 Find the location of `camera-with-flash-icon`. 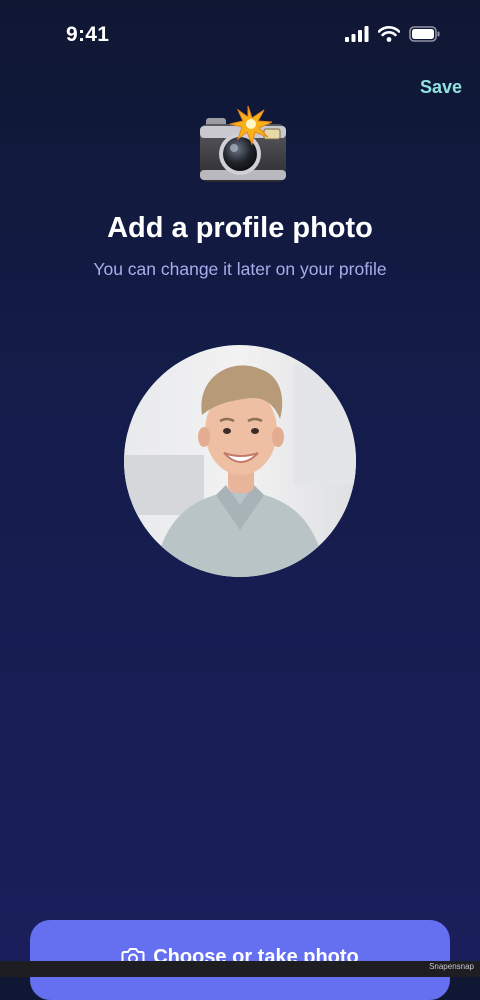

camera-with-flash-icon is located at coordinates (243, 143).